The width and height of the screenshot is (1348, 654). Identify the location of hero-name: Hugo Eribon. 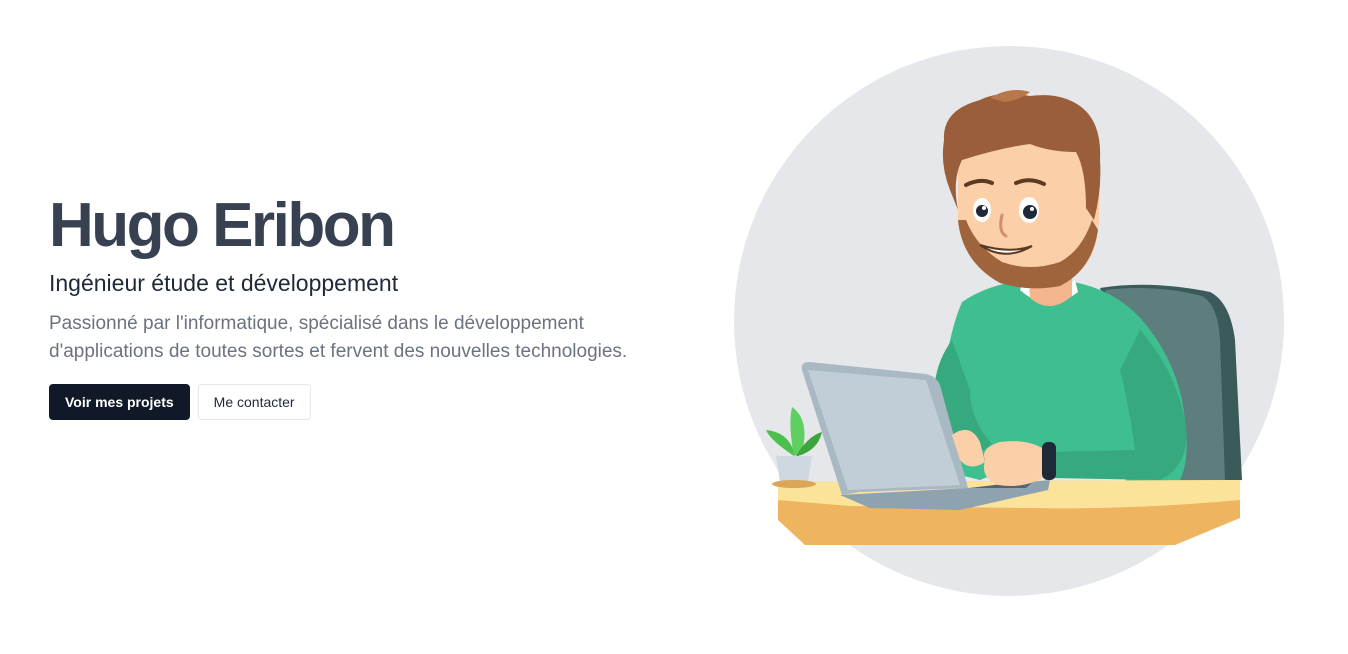
(222, 225).